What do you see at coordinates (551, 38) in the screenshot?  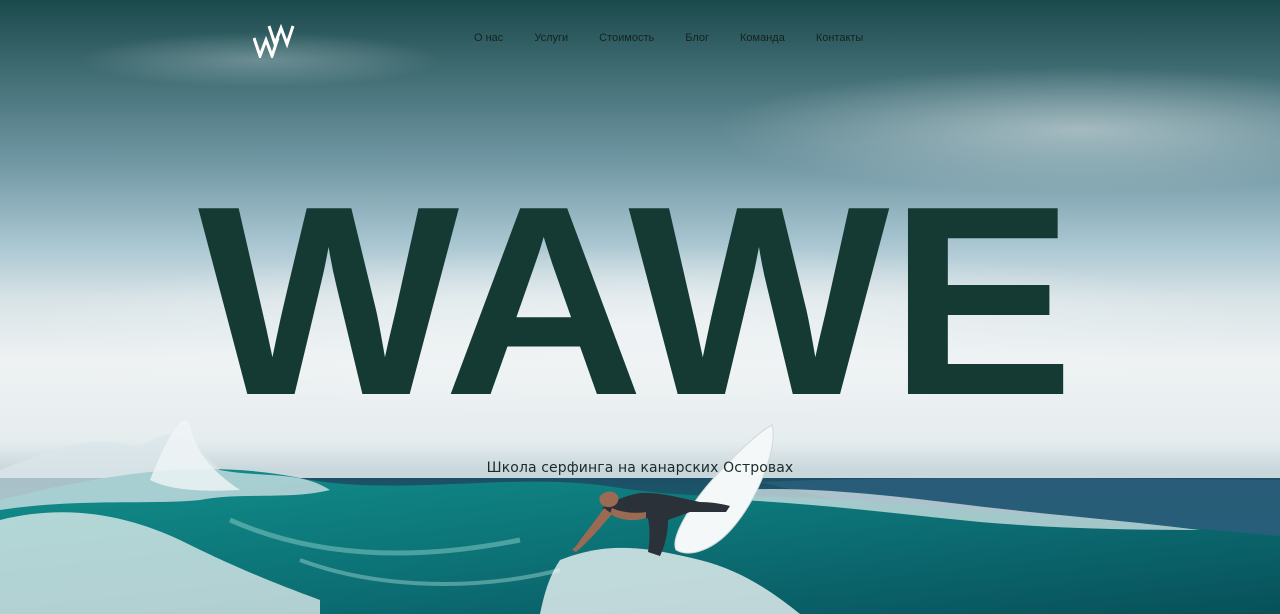 I see `nav-item-services: Услуги` at bounding box center [551, 38].